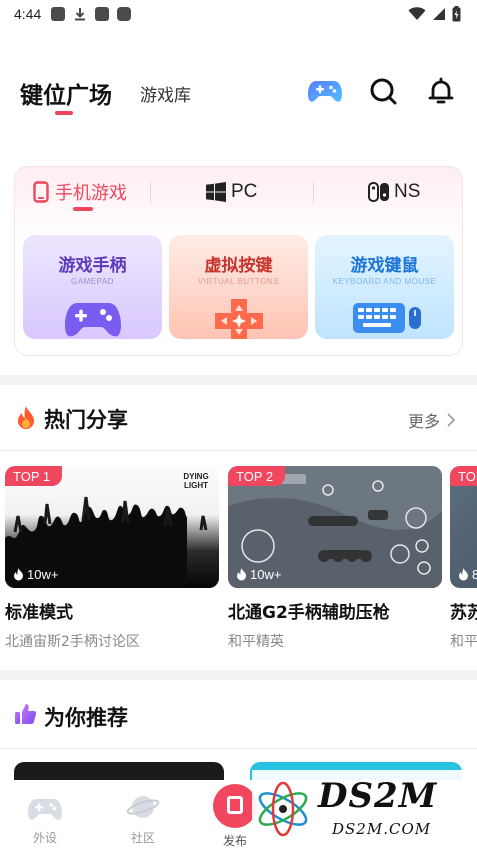 Image resolution: width=477 pixels, height=849 pixels. Describe the element at coordinates (439, 14) in the screenshot. I see `signal-icon` at that location.